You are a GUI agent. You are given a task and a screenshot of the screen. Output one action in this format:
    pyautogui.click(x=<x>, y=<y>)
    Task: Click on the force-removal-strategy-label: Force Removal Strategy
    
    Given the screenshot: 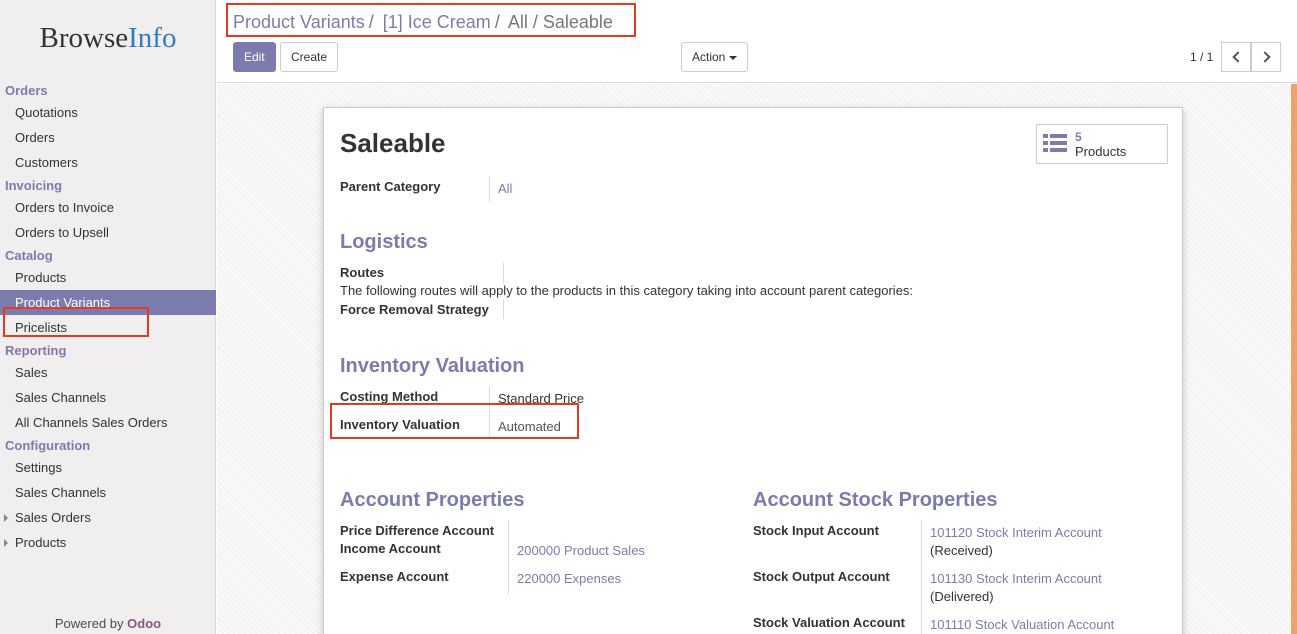 What is the action you would take?
    pyautogui.click(x=414, y=309)
    